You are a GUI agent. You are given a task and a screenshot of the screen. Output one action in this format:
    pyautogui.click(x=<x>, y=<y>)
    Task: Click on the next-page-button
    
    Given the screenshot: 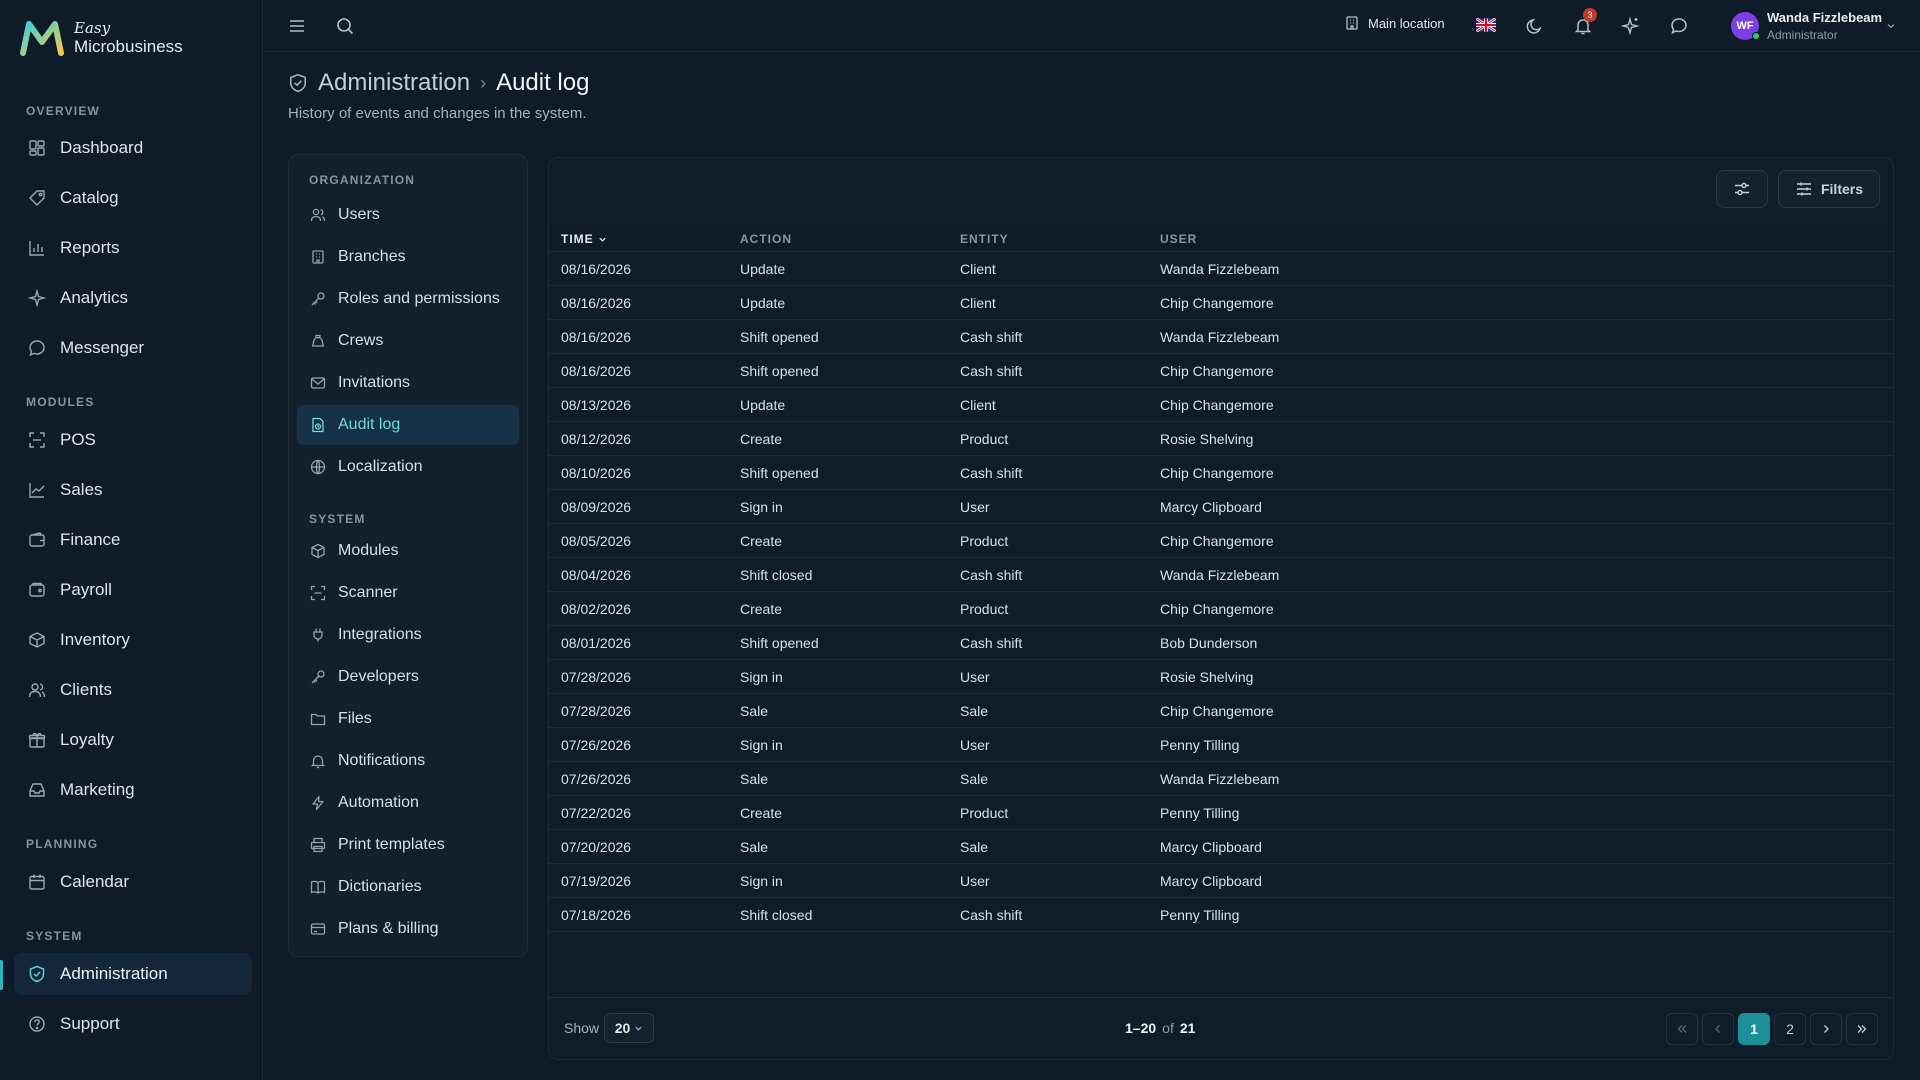 What is the action you would take?
    pyautogui.click(x=1826, y=1029)
    